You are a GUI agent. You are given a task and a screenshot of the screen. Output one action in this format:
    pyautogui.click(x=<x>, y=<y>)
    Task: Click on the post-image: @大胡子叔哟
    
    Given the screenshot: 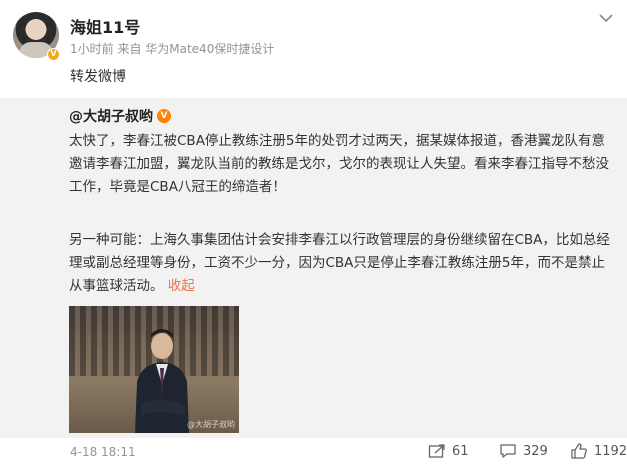 What is the action you would take?
    pyautogui.click(x=154, y=369)
    